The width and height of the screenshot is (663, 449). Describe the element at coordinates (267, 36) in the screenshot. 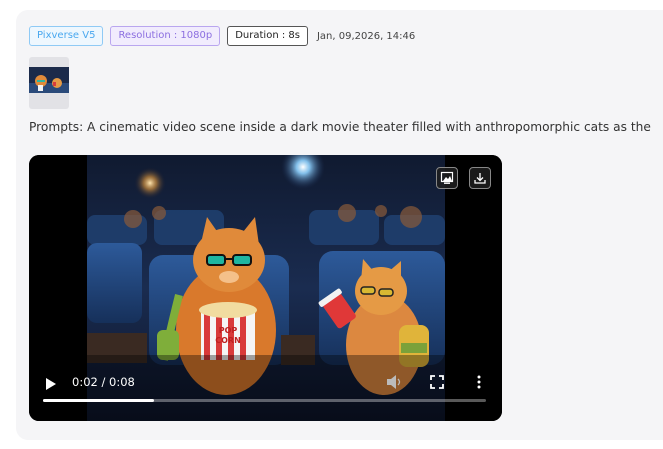

I see `duration-tag: Duration : 8s` at that location.